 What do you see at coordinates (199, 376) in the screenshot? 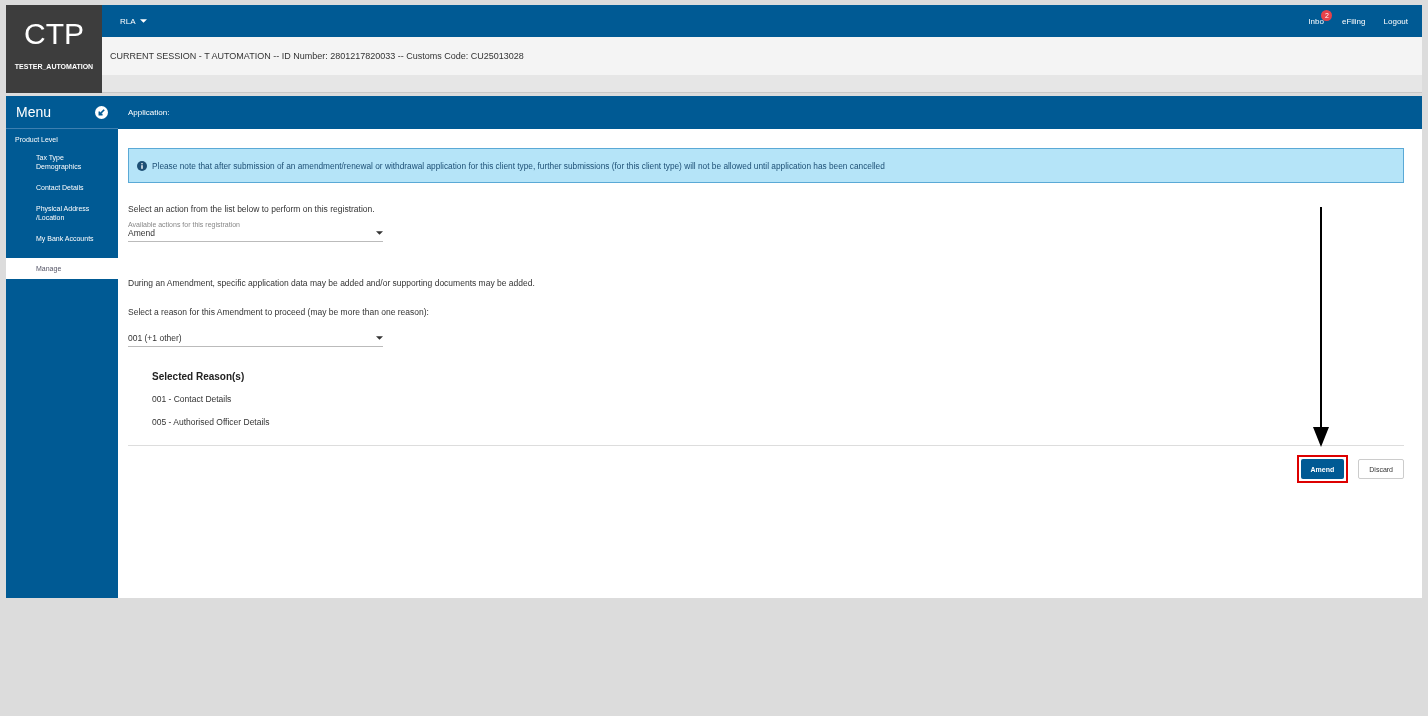
I see `section-heading: Selected Reason(s)` at bounding box center [199, 376].